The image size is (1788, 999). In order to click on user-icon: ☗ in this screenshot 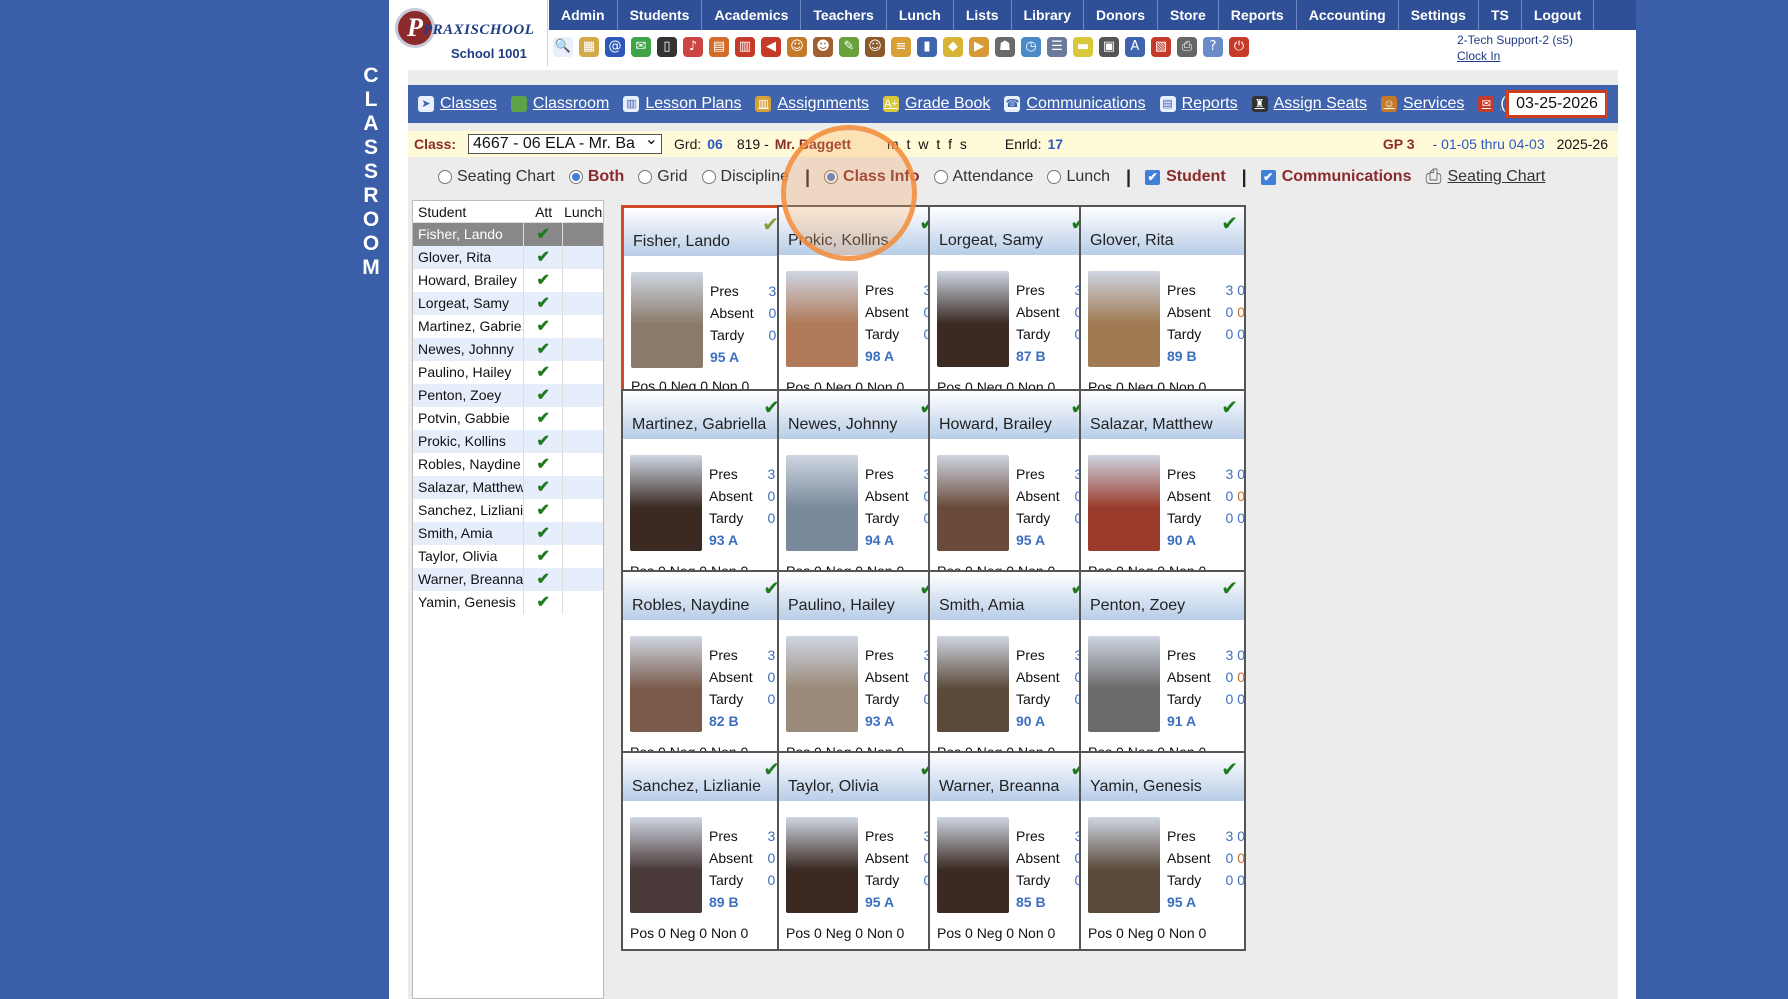, I will do `click(1005, 47)`.